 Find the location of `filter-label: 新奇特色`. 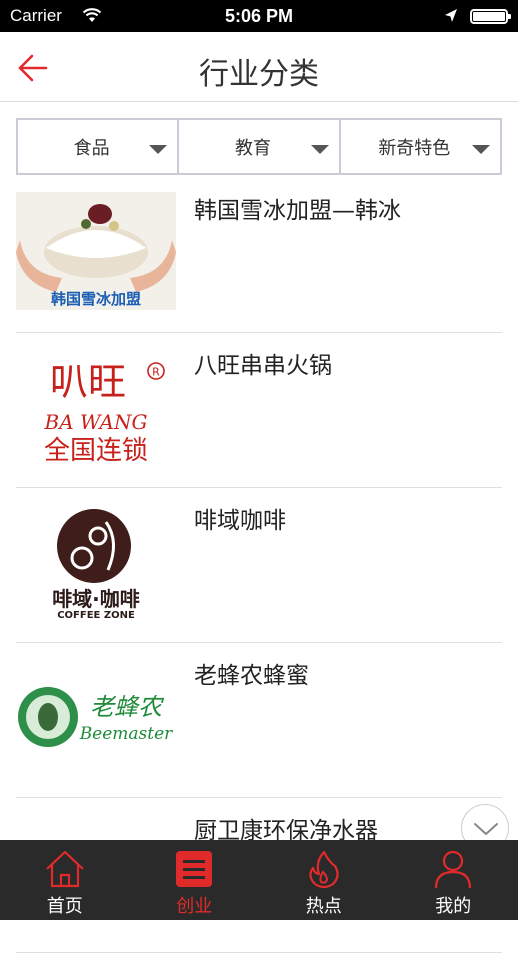

filter-label: 新奇特色 is located at coordinates (414, 147).